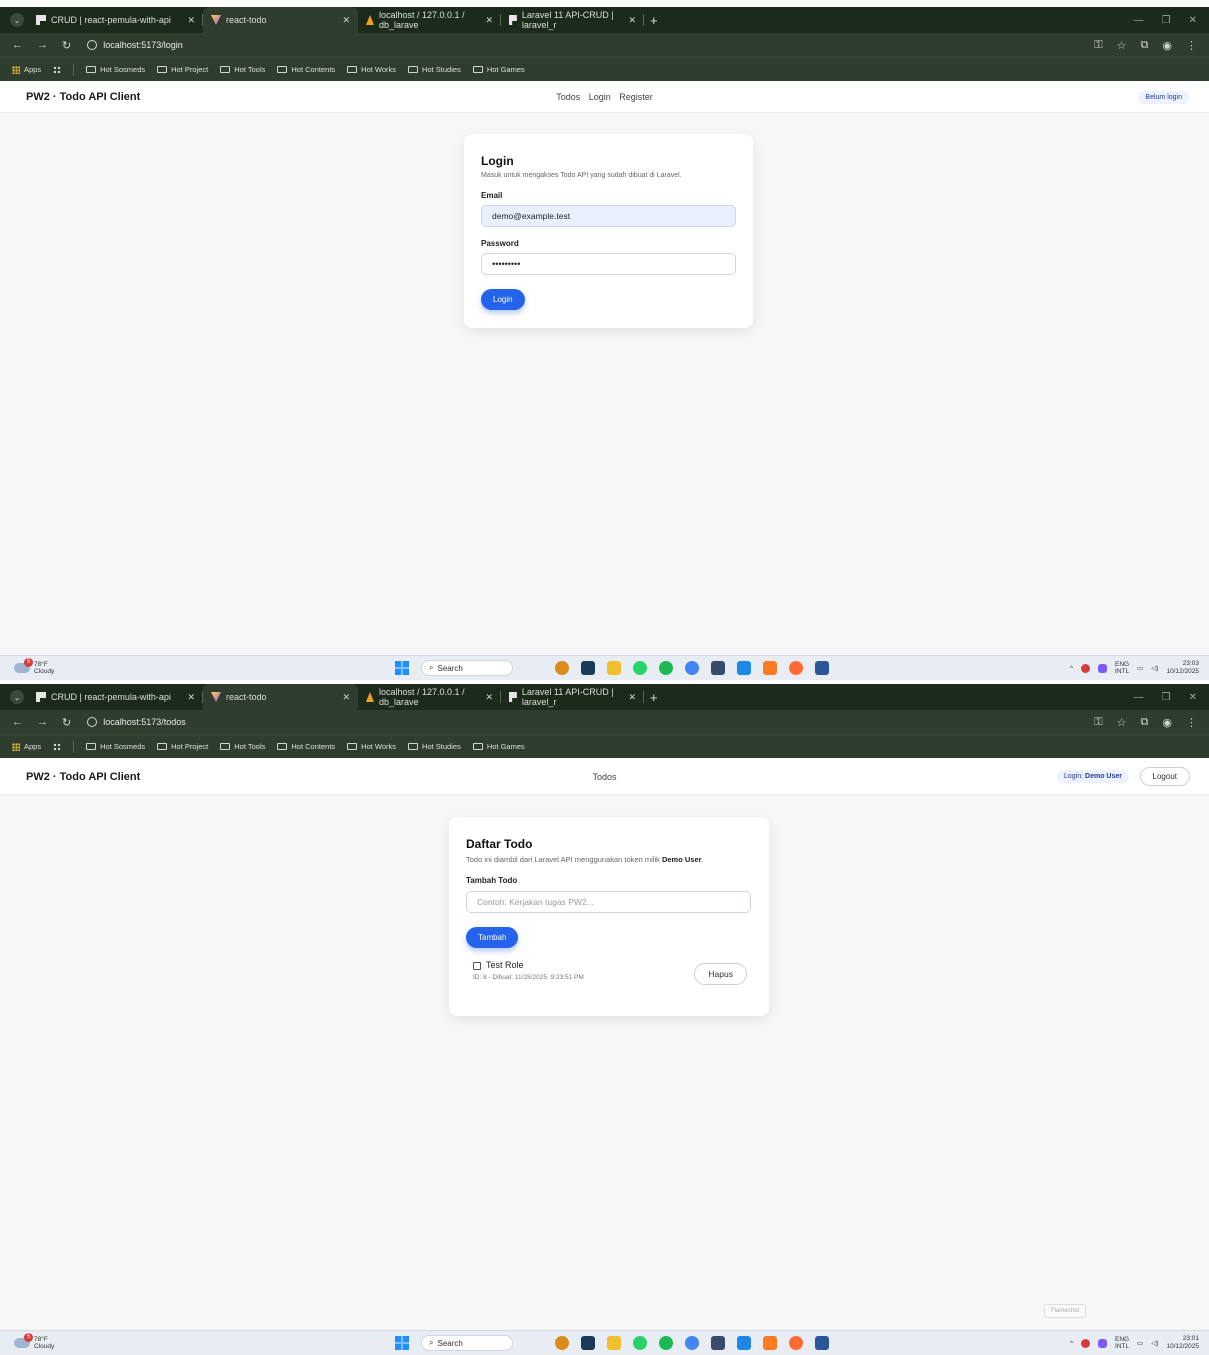 The width and height of the screenshot is (1209, 1355). What do you see at coordinates (17, 722) in the screenshot?
I see `back-icon: ←` at bounding box center [17, 722].